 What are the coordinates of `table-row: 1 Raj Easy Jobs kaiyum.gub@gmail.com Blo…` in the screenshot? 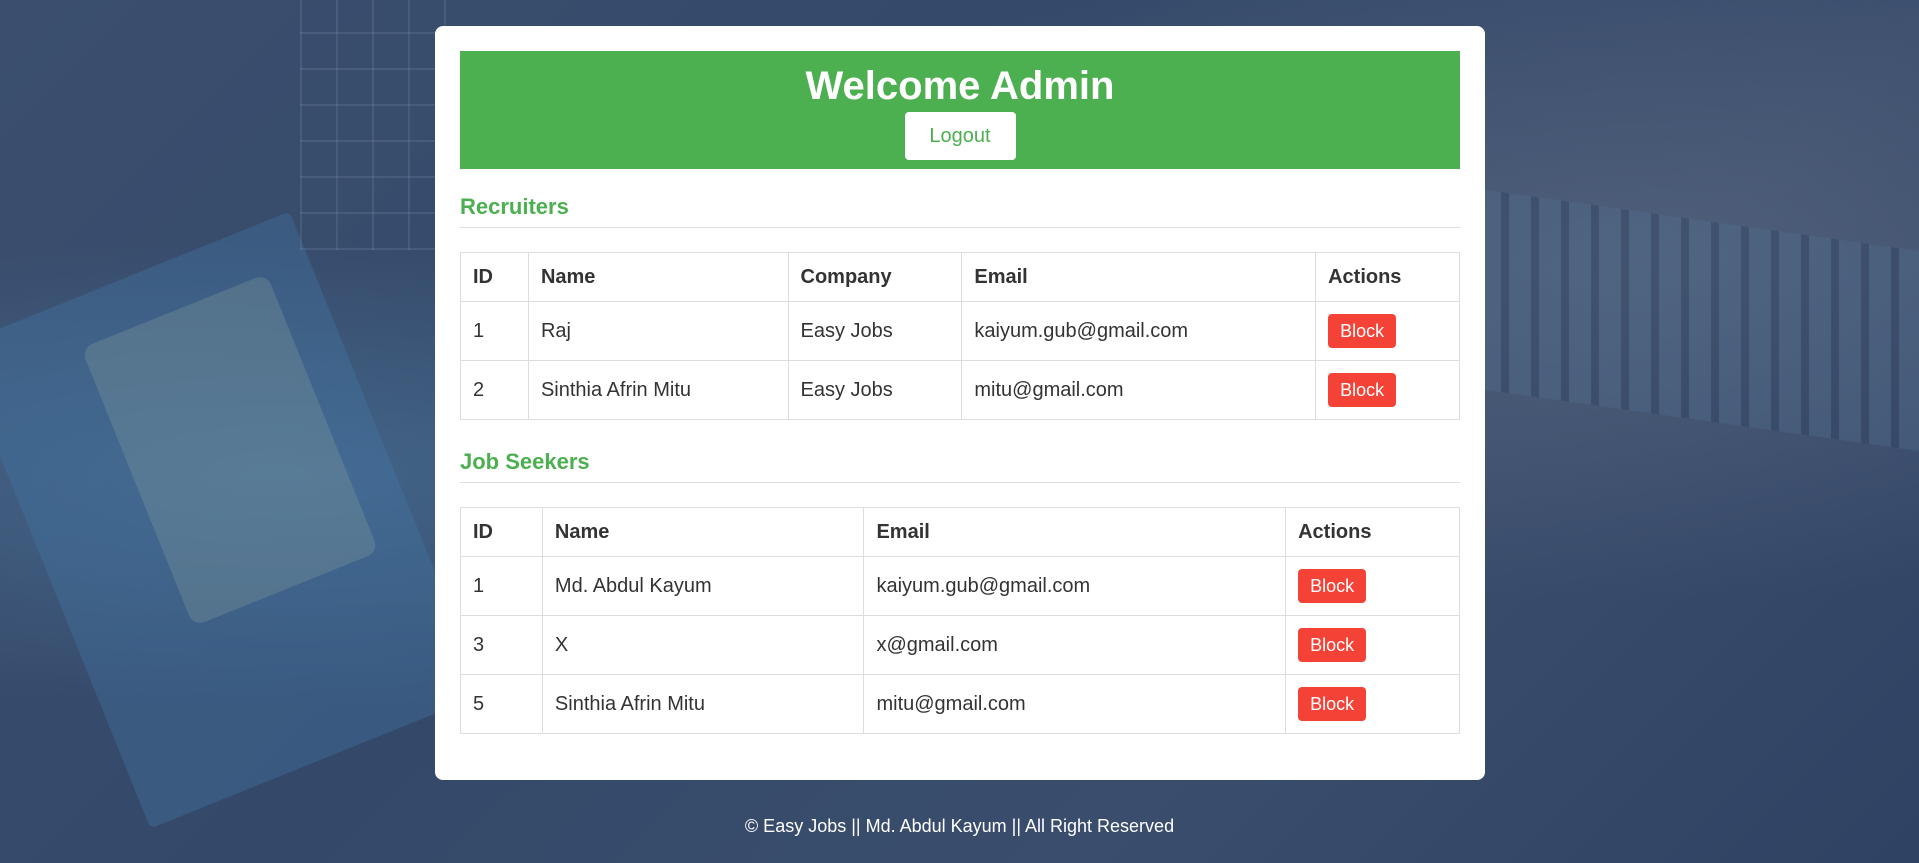 It's located at (960, 331).